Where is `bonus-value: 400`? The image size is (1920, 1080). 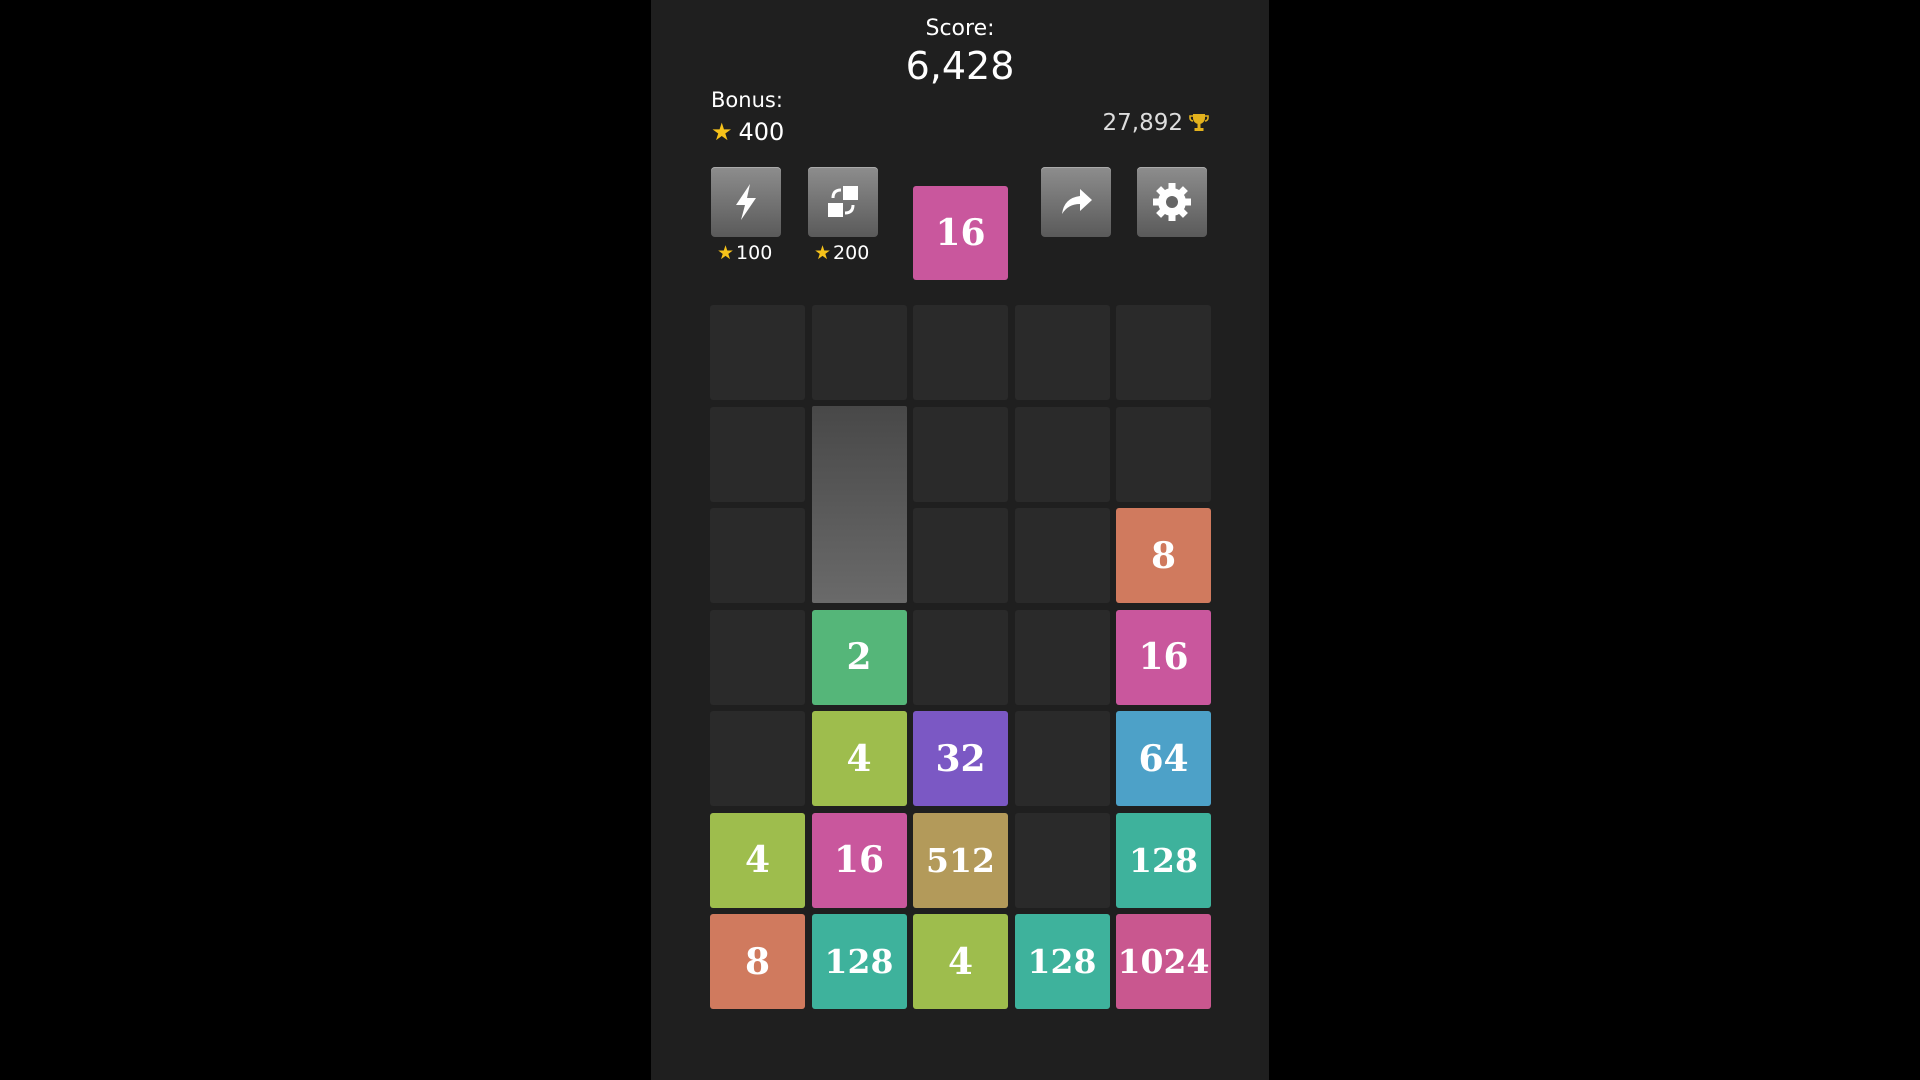 bonus-value: 400 is located at coordinates (761, 132).